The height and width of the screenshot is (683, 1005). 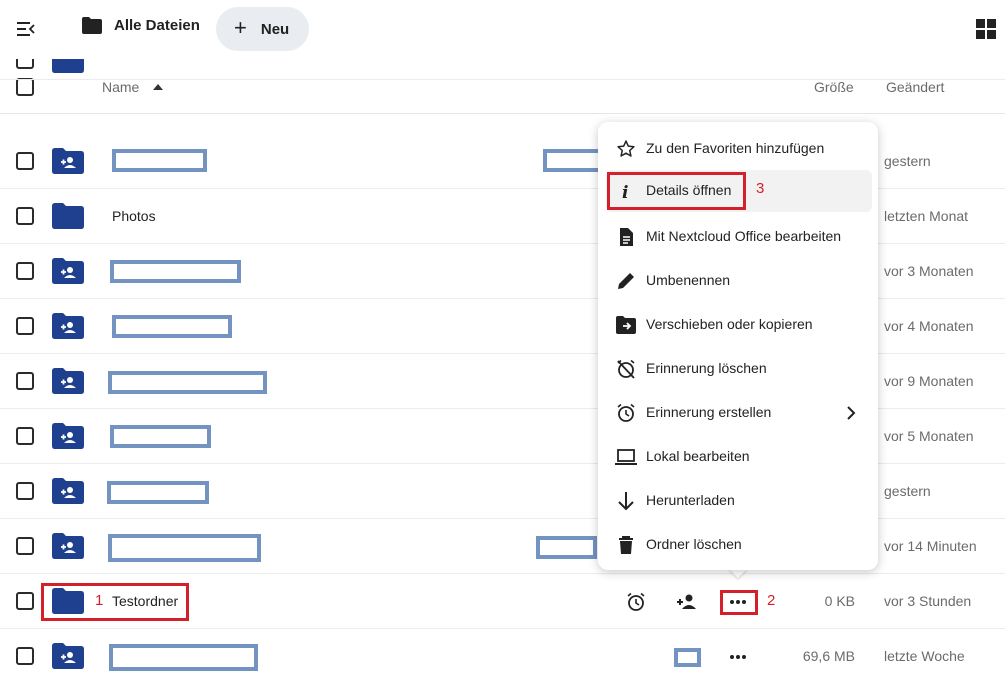 What do you see at coordinates (502, 656) in the screenshot?
I see `table-row: 69,6 MB letzte Woche` at bounding box center [502, 656].